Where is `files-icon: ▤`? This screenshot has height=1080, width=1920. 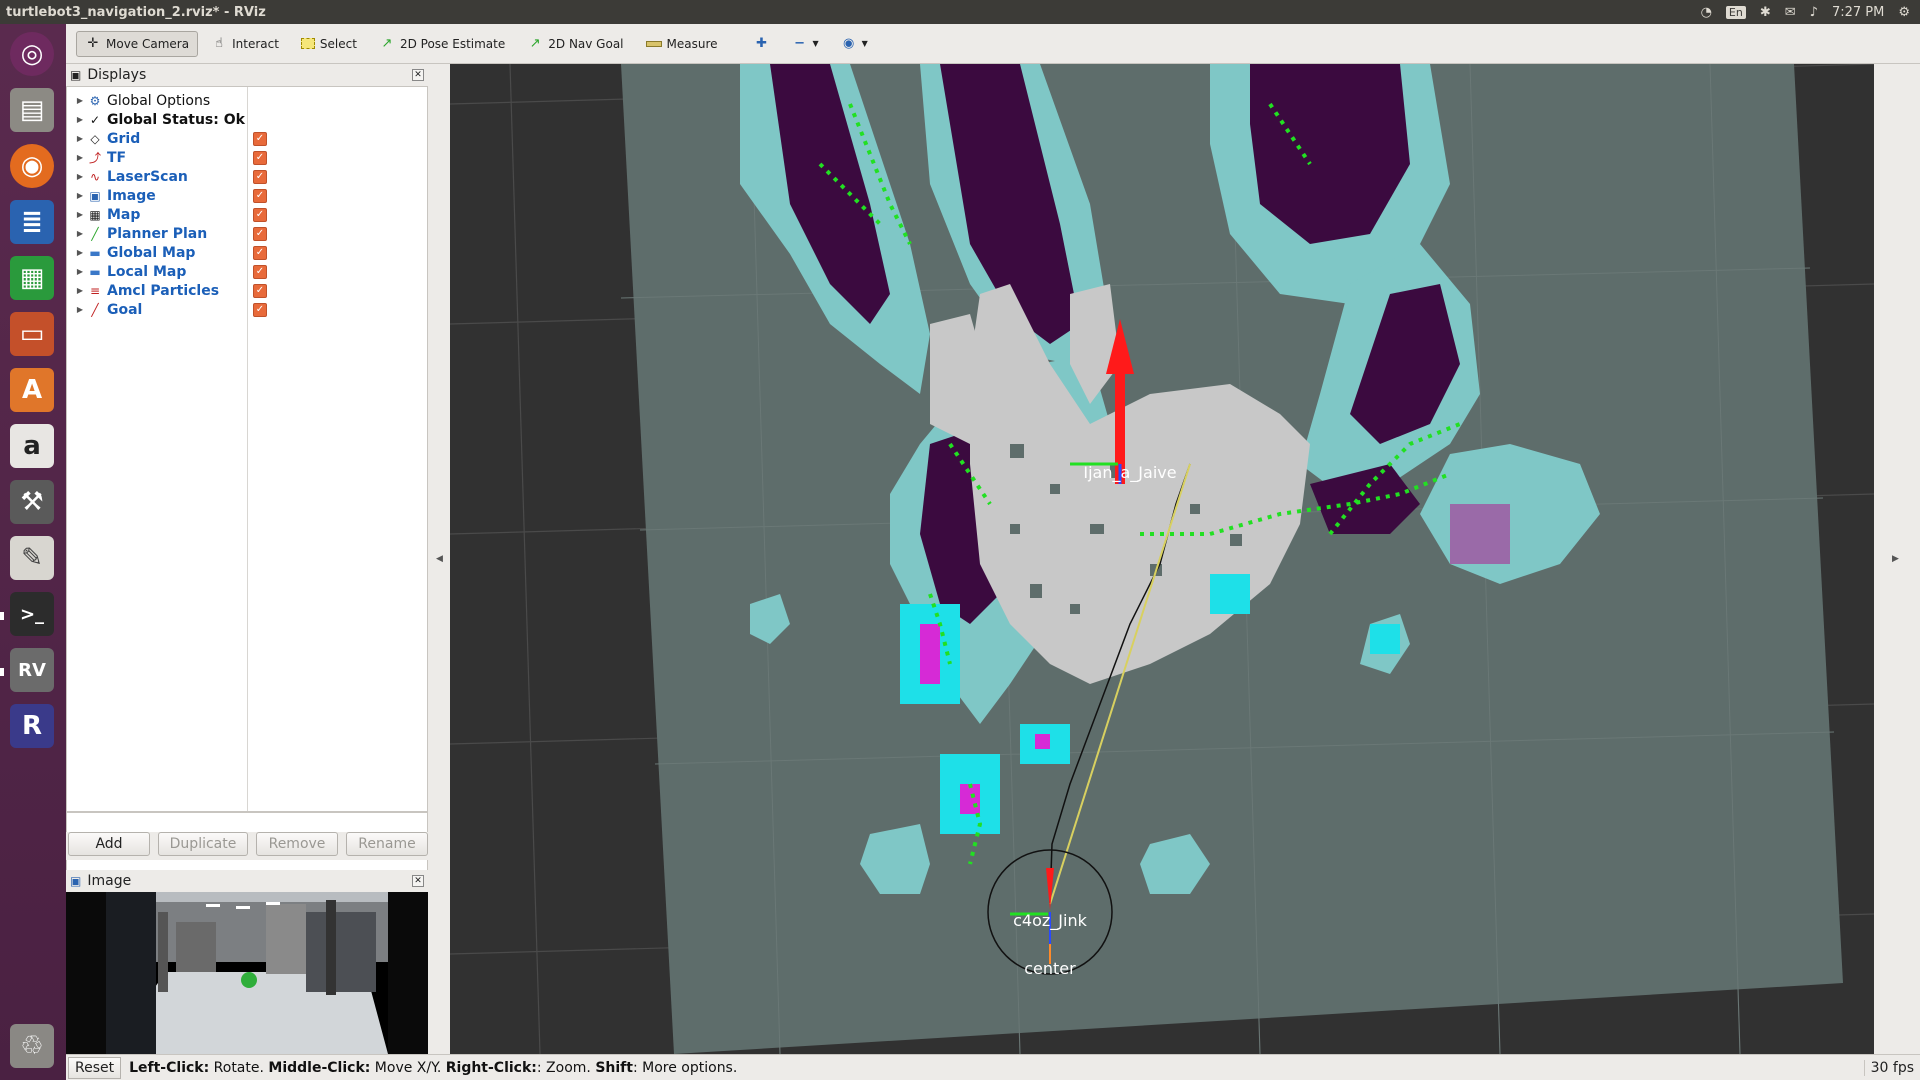
files-icon: ▤ is located at coordinates (32, 110).